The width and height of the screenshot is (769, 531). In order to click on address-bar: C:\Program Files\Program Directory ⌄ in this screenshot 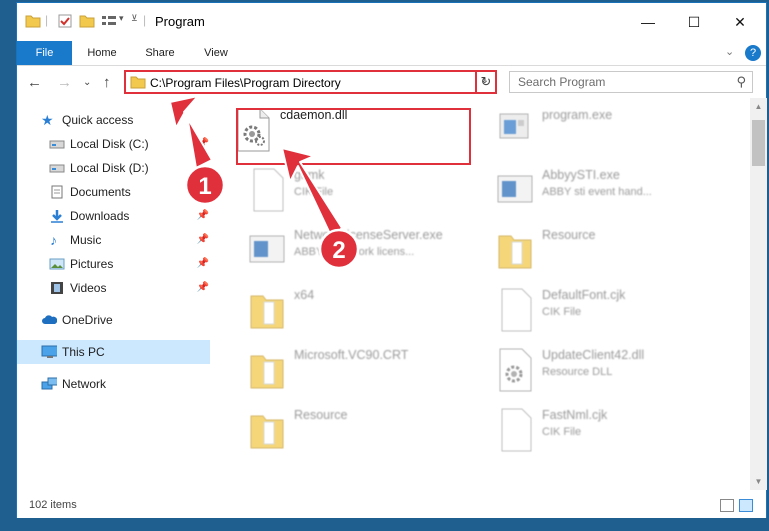, I will do `click(310, 82)`.